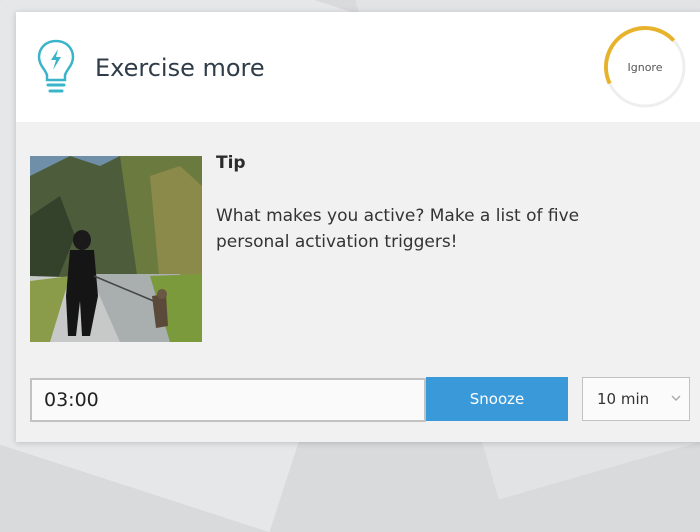 This screenshot has height=532, width=700. I want to click on ignore-label: Ignore, so click(645, 67).